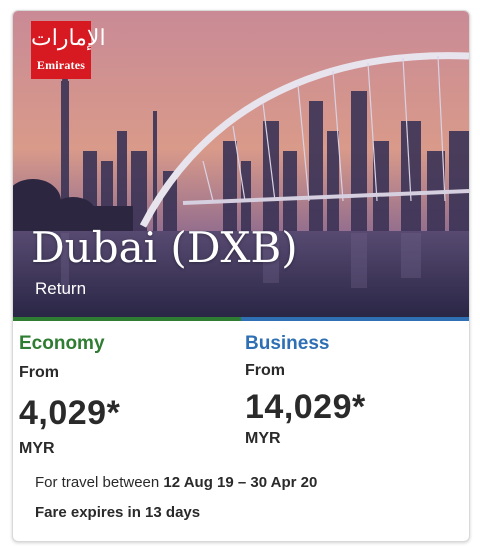 This screenshot has height=549, width=480. What do you see at coordinates (124, 396) in the screenshot?
I see `economy-fare: Economy From 4,029* MYR` at bounding box center [124, 396].